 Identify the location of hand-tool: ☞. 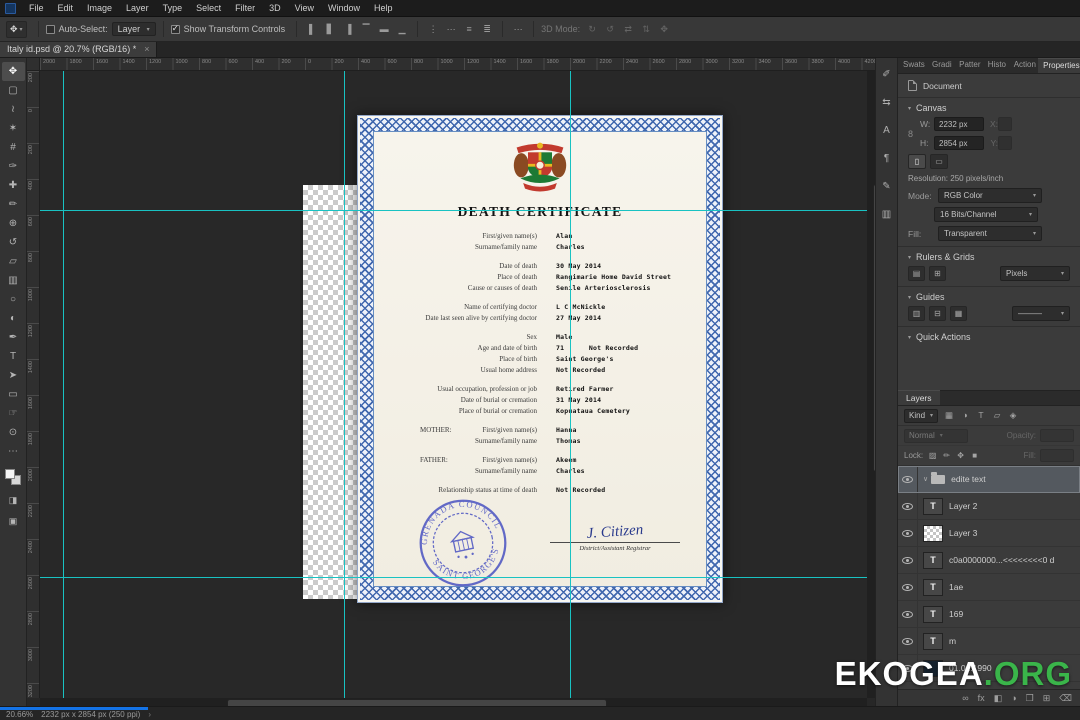
(13, 413).